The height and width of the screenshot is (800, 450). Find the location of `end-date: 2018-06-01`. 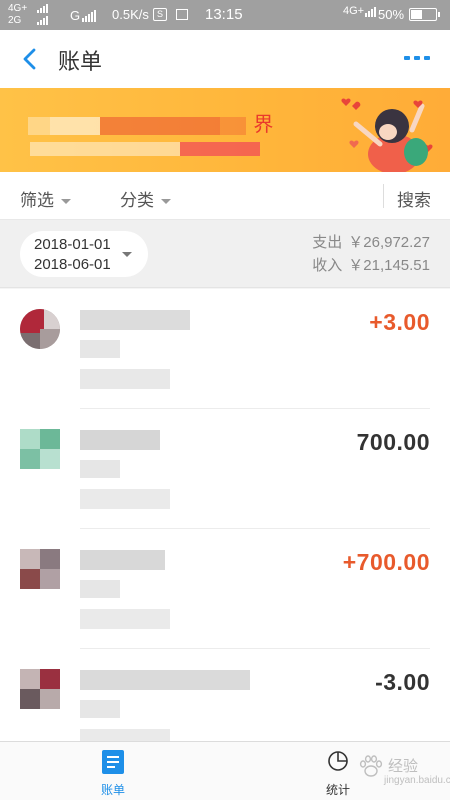

end-date: 2018-06-01 is located at coordinates (72, 264).